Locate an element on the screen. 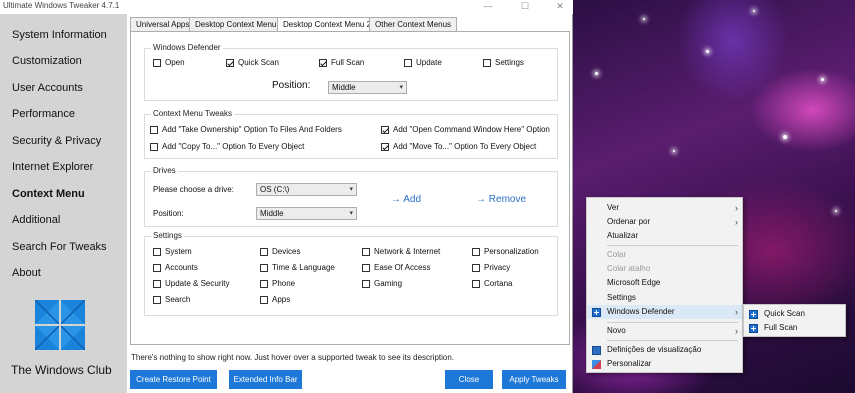  menu-item-colar: Colar is located at coordinates (664, 255).